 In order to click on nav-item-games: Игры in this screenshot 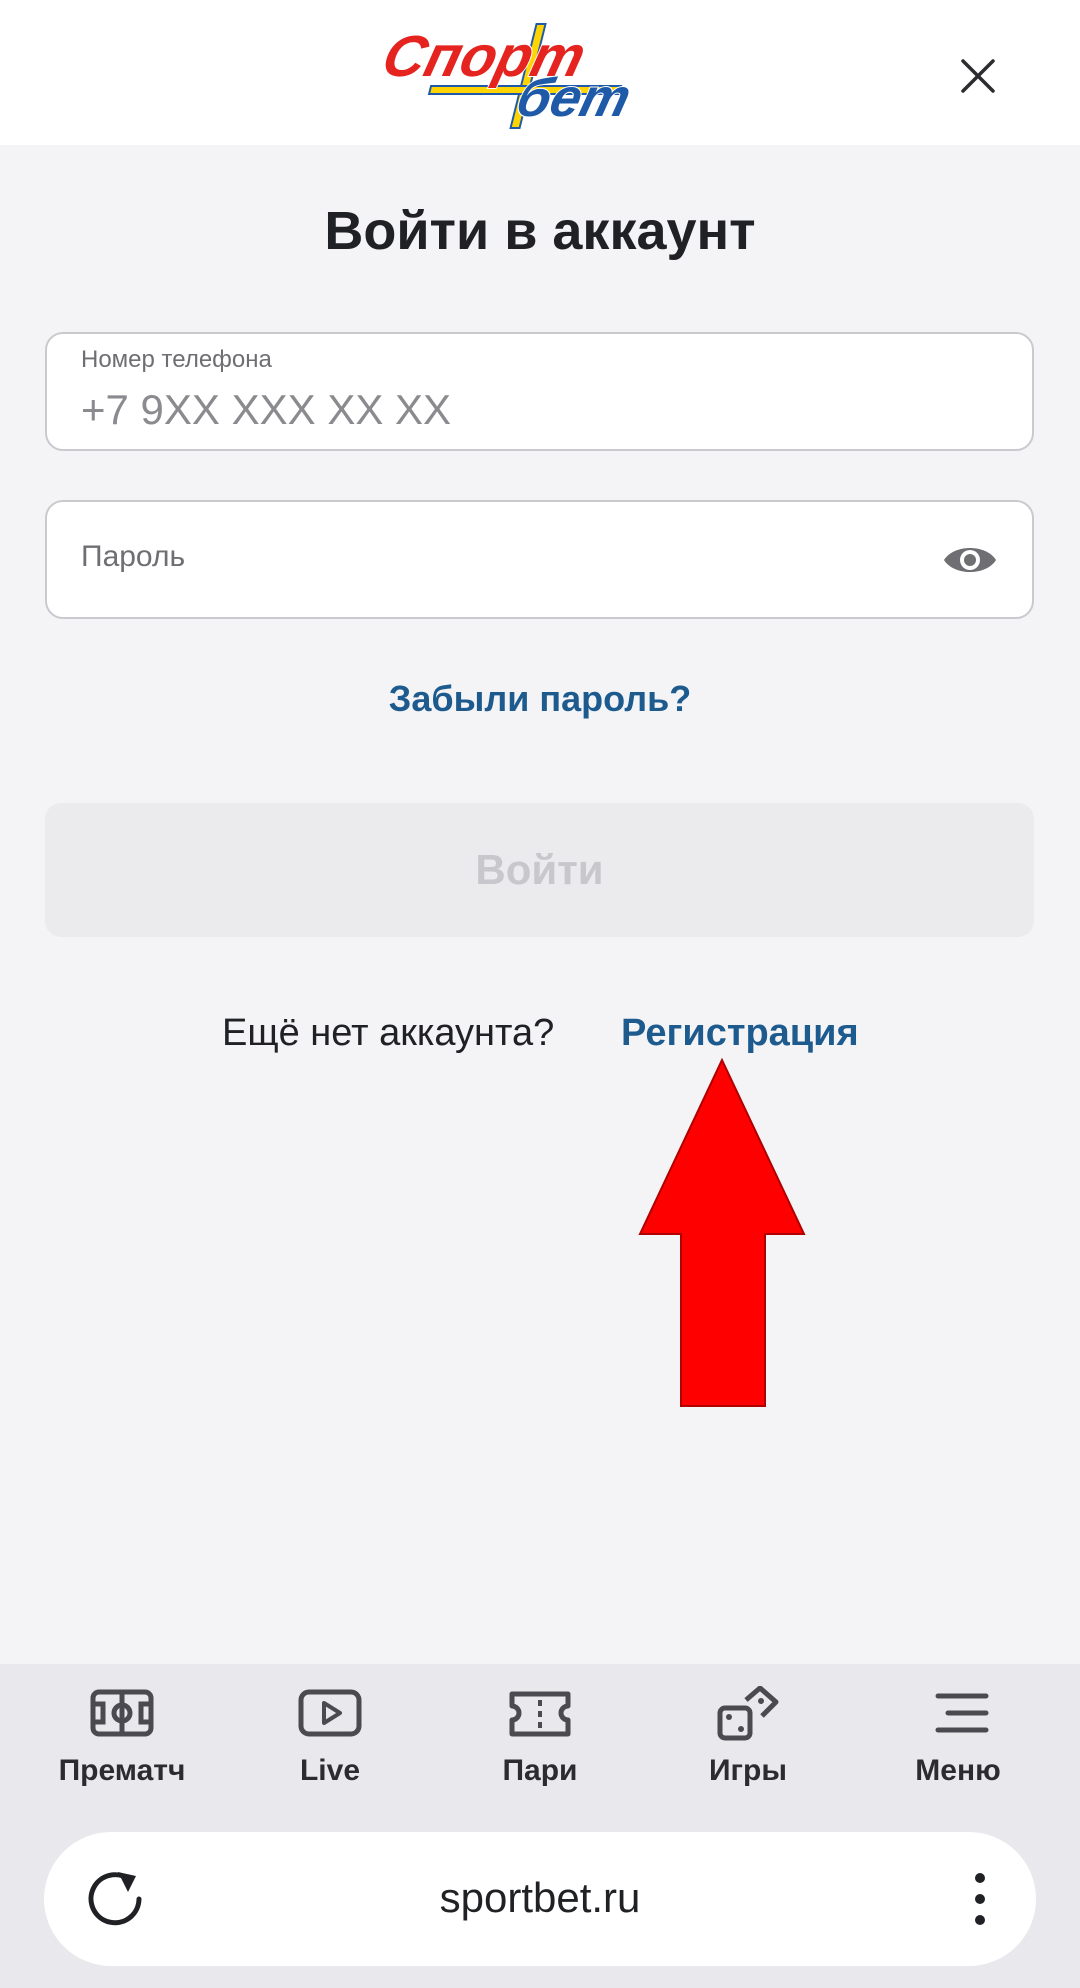, I will do `click(748, 1737)`.